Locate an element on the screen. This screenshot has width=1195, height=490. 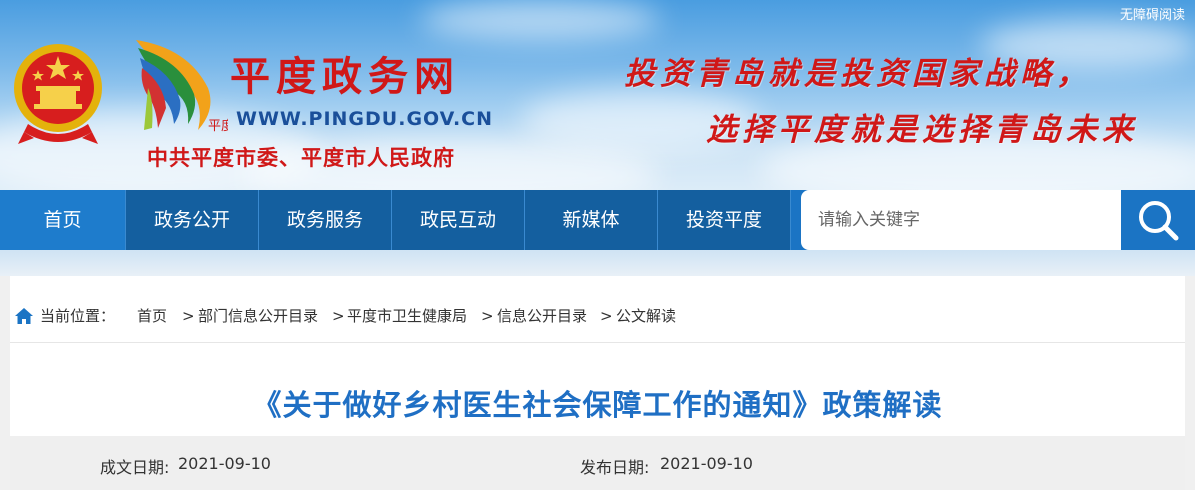
breadcrumb-label: 当前位置： is located at coordinates (78, 316).